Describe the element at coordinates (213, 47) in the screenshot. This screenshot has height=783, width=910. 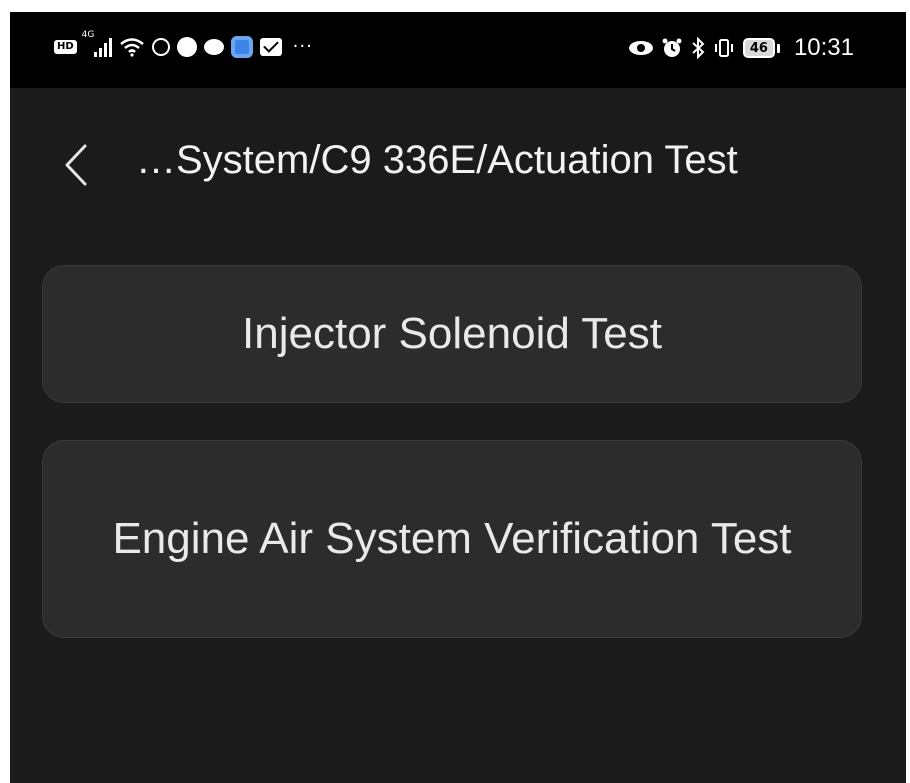
I see `chat-bubble-icon` at that location.